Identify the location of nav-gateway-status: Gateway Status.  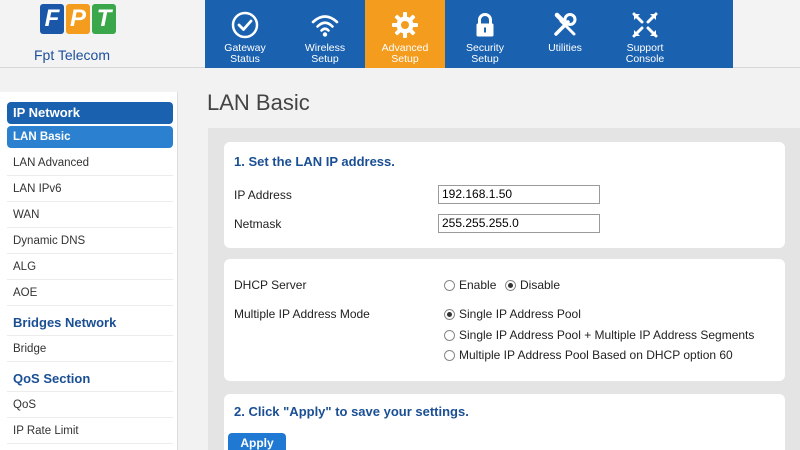
(245, 34).